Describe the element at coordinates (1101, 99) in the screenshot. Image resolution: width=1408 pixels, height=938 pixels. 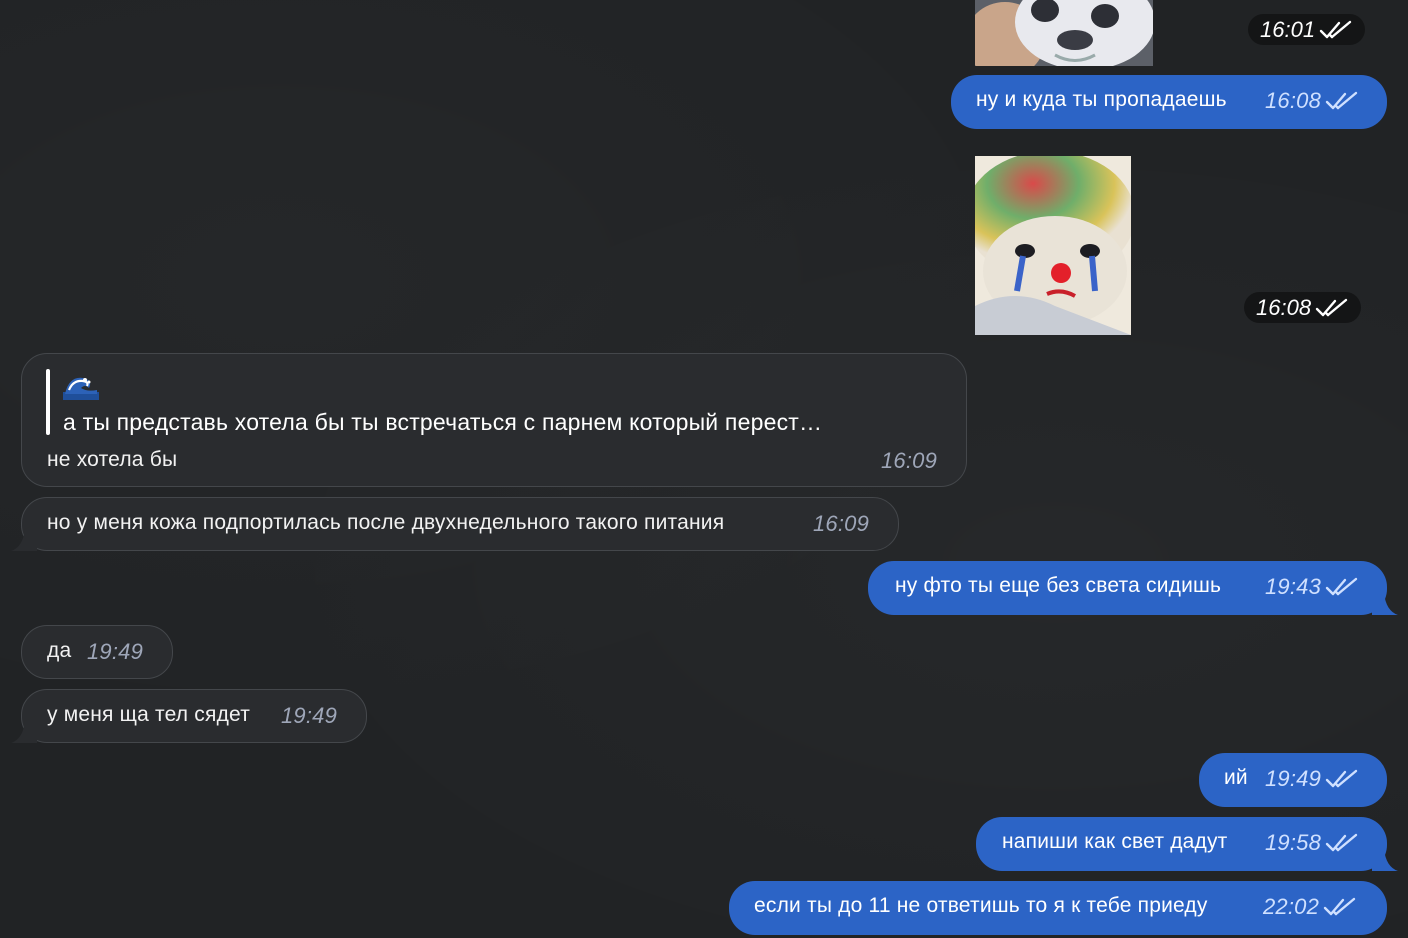
I see `message-text: ну и куда ты пропадаешь` at that location.